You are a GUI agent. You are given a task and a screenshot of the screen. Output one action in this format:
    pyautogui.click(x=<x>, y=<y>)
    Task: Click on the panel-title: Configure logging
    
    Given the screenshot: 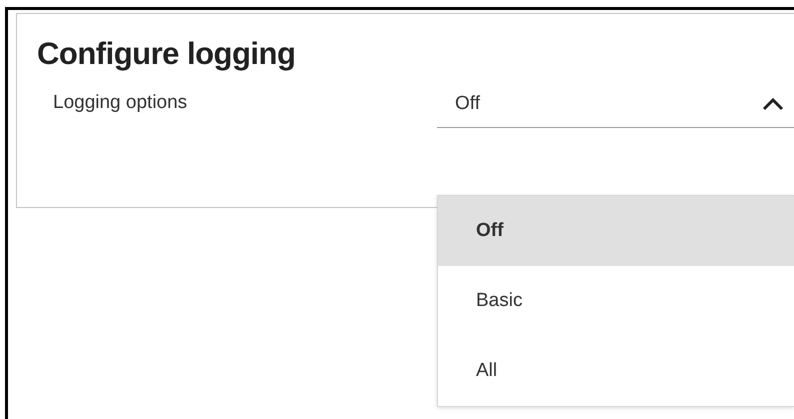 What is the action you would take?
    pyautogui.click(x=166, y=54)
    